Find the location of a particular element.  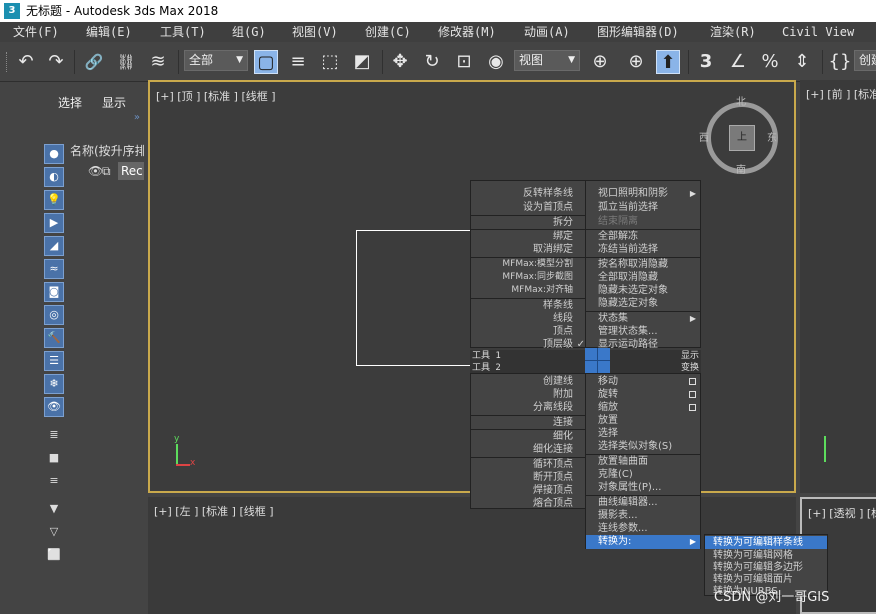

selection-filter-dropdown: 全部 ▼ is located at coordinates (216, 60).